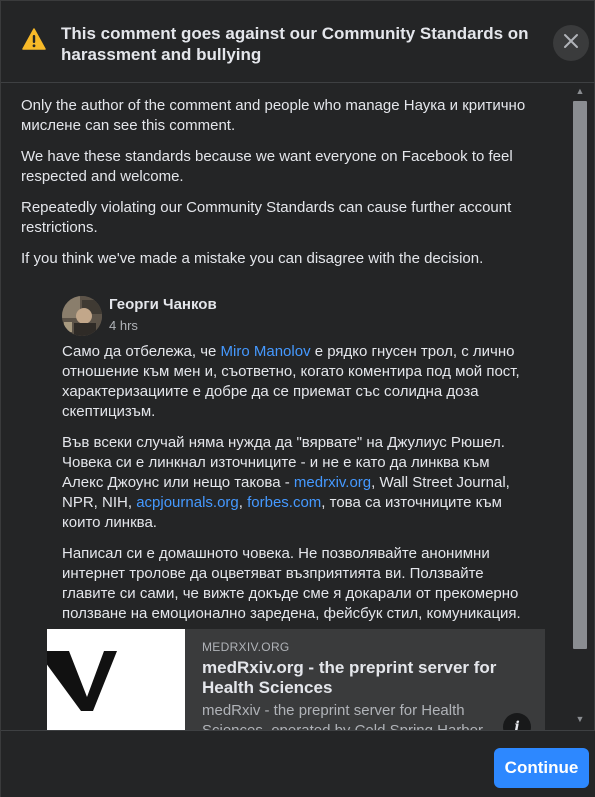  I want to click on scroll-down-arrow-icon: ▼, so click(580, 719).